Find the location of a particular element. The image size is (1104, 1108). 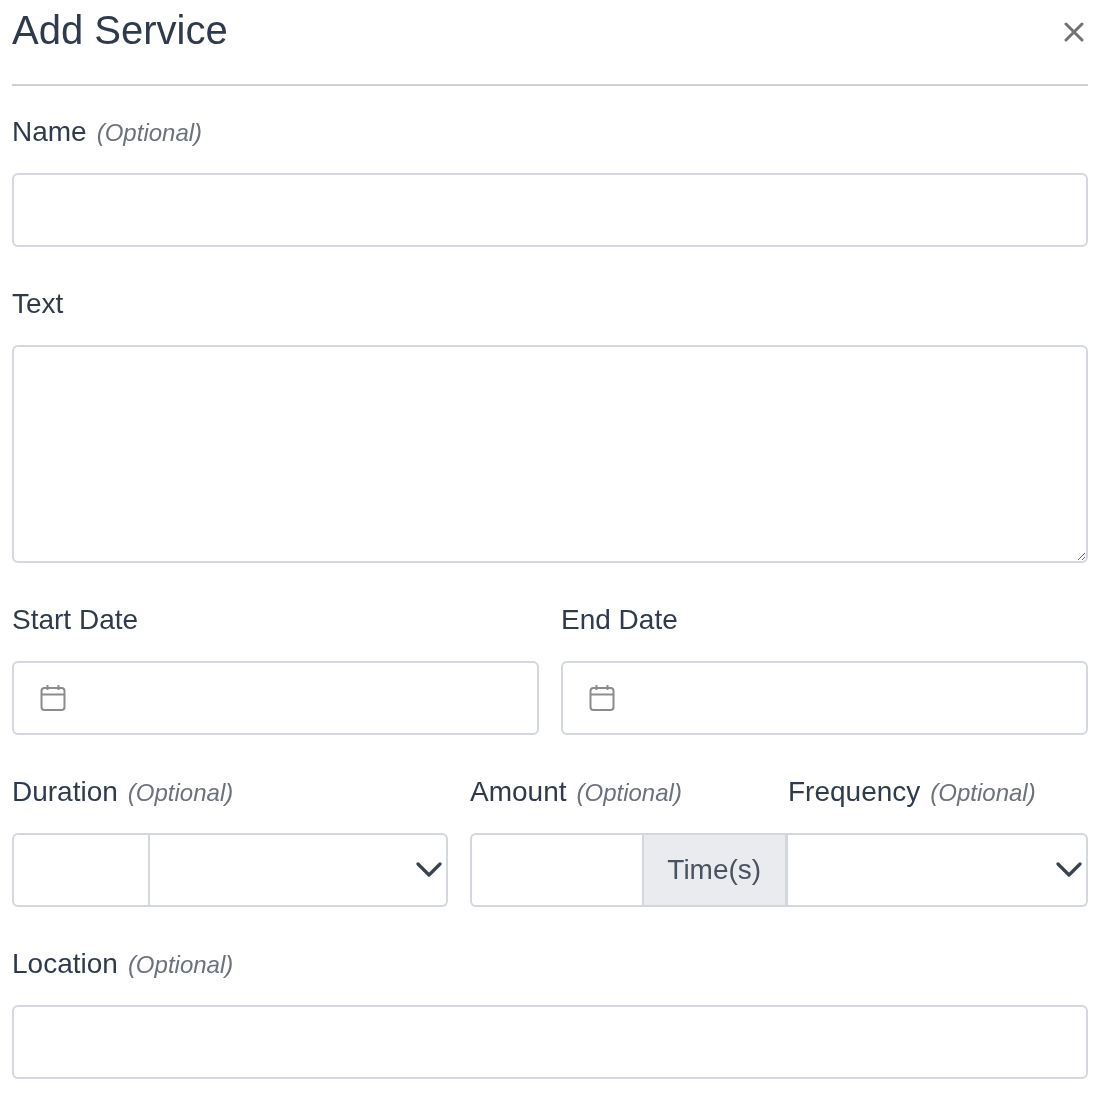

field-label: Amount is located at coordinates (518, 792).